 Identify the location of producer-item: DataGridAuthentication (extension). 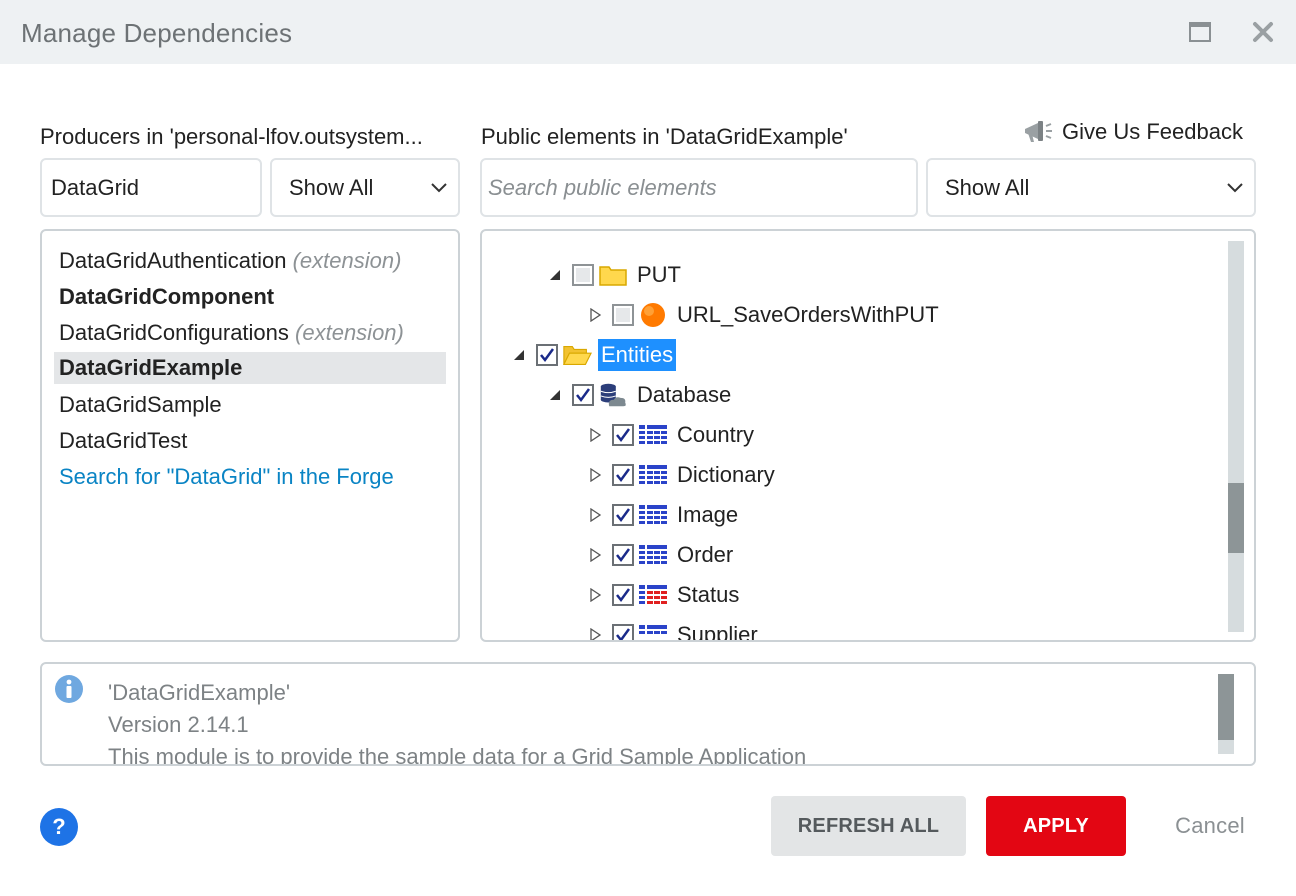
(250, 261).